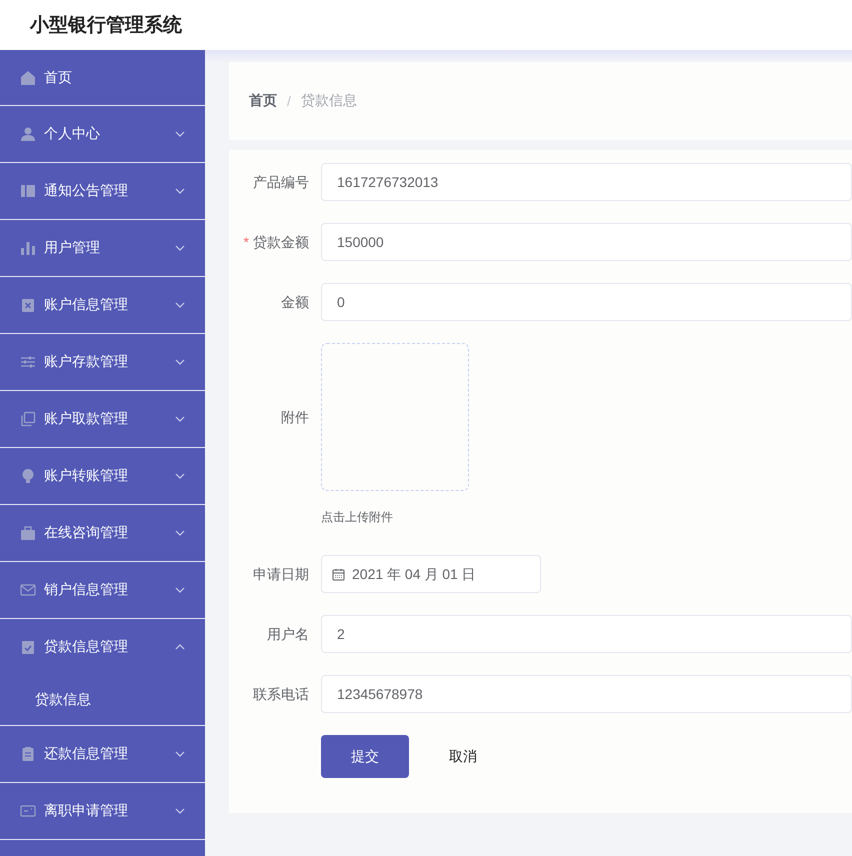 Image resolution: width=852 pixels, height=856 pixels. I want to click on copy-icon, so click(28, 419).